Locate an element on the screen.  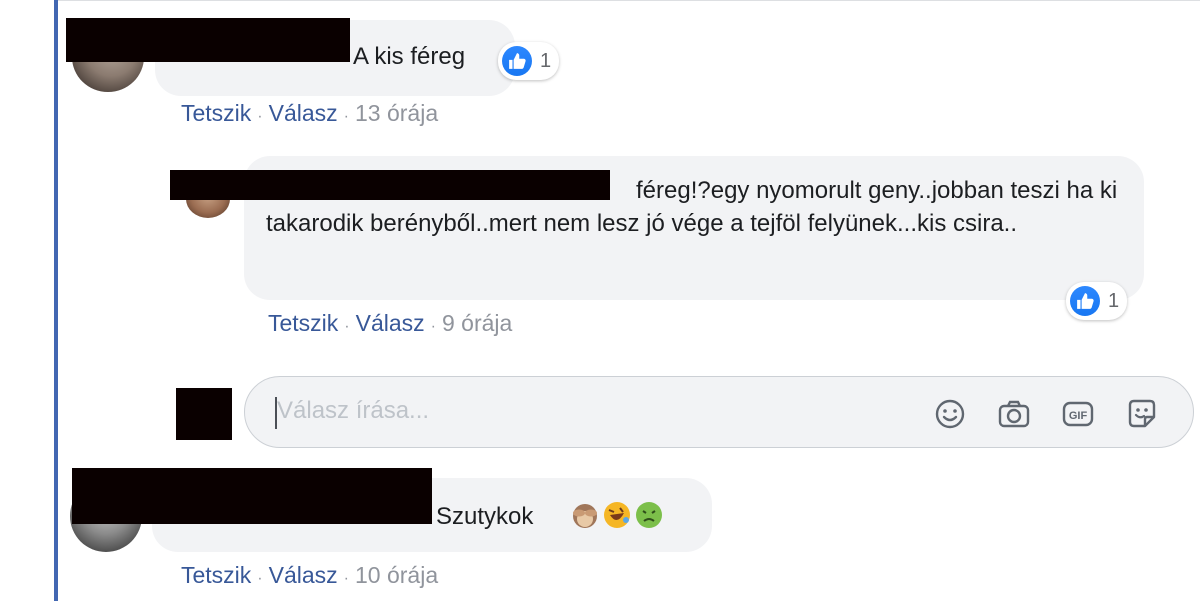
timestamp: 10 órája is located at coordinates (396, 575).